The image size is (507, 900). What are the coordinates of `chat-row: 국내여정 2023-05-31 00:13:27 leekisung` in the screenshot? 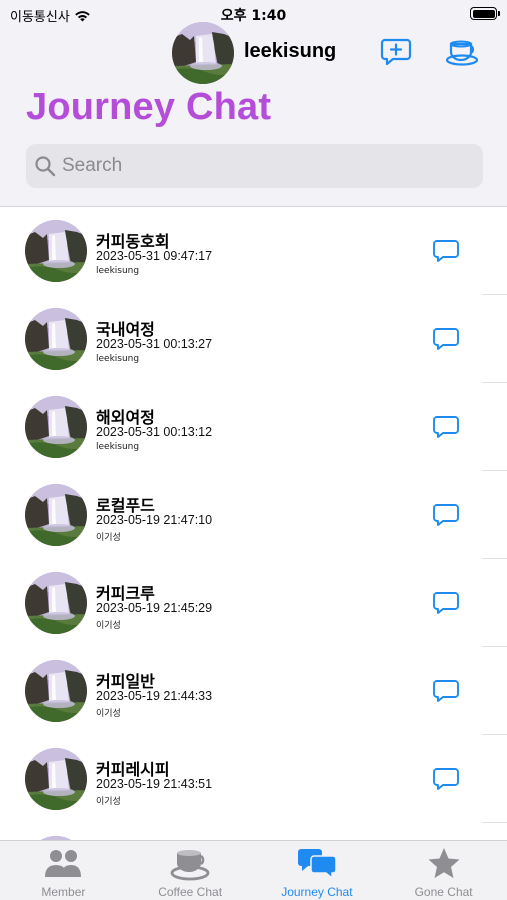 It's located at (253, 339).